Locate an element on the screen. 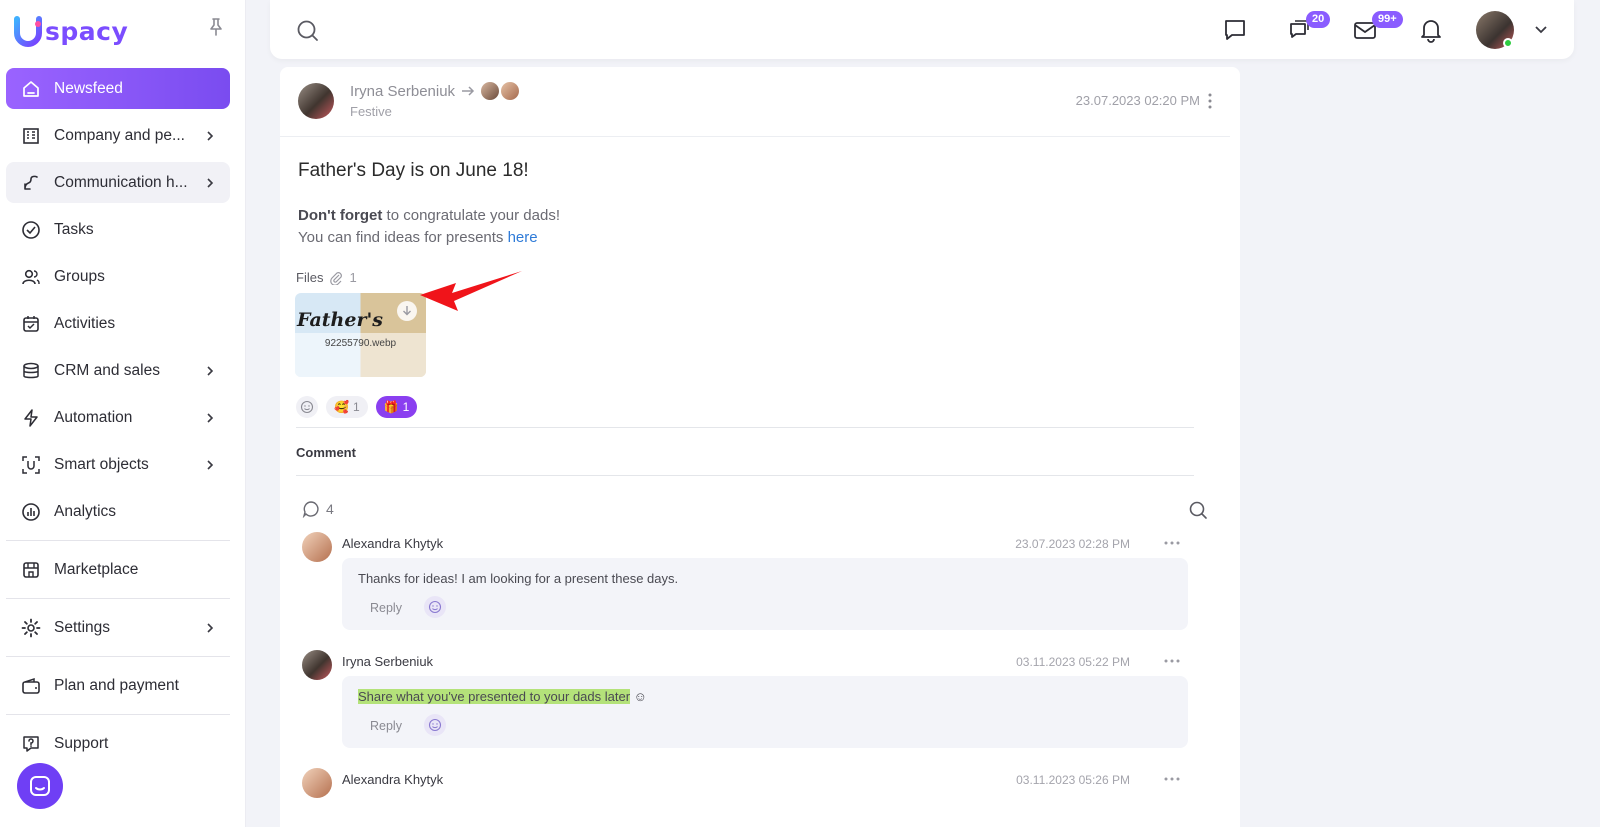 The width and height of the screenshot is (1600, 827). store-icon is located at coordinates (31, 570).